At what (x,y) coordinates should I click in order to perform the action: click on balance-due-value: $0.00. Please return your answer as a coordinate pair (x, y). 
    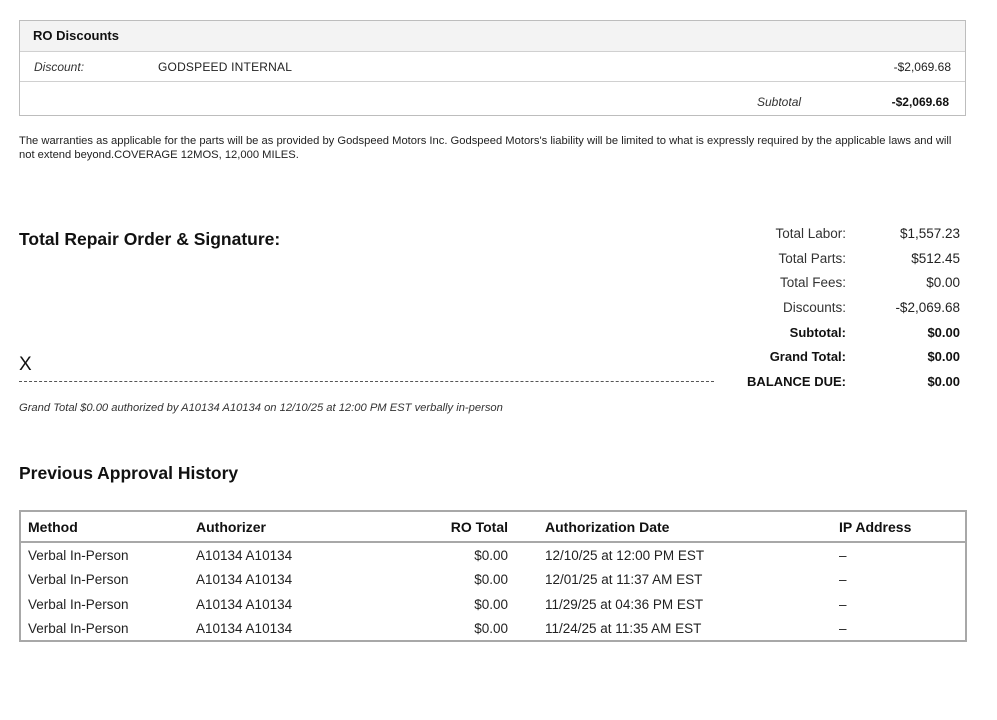
    Looking at the image, I should click on (943, 381).